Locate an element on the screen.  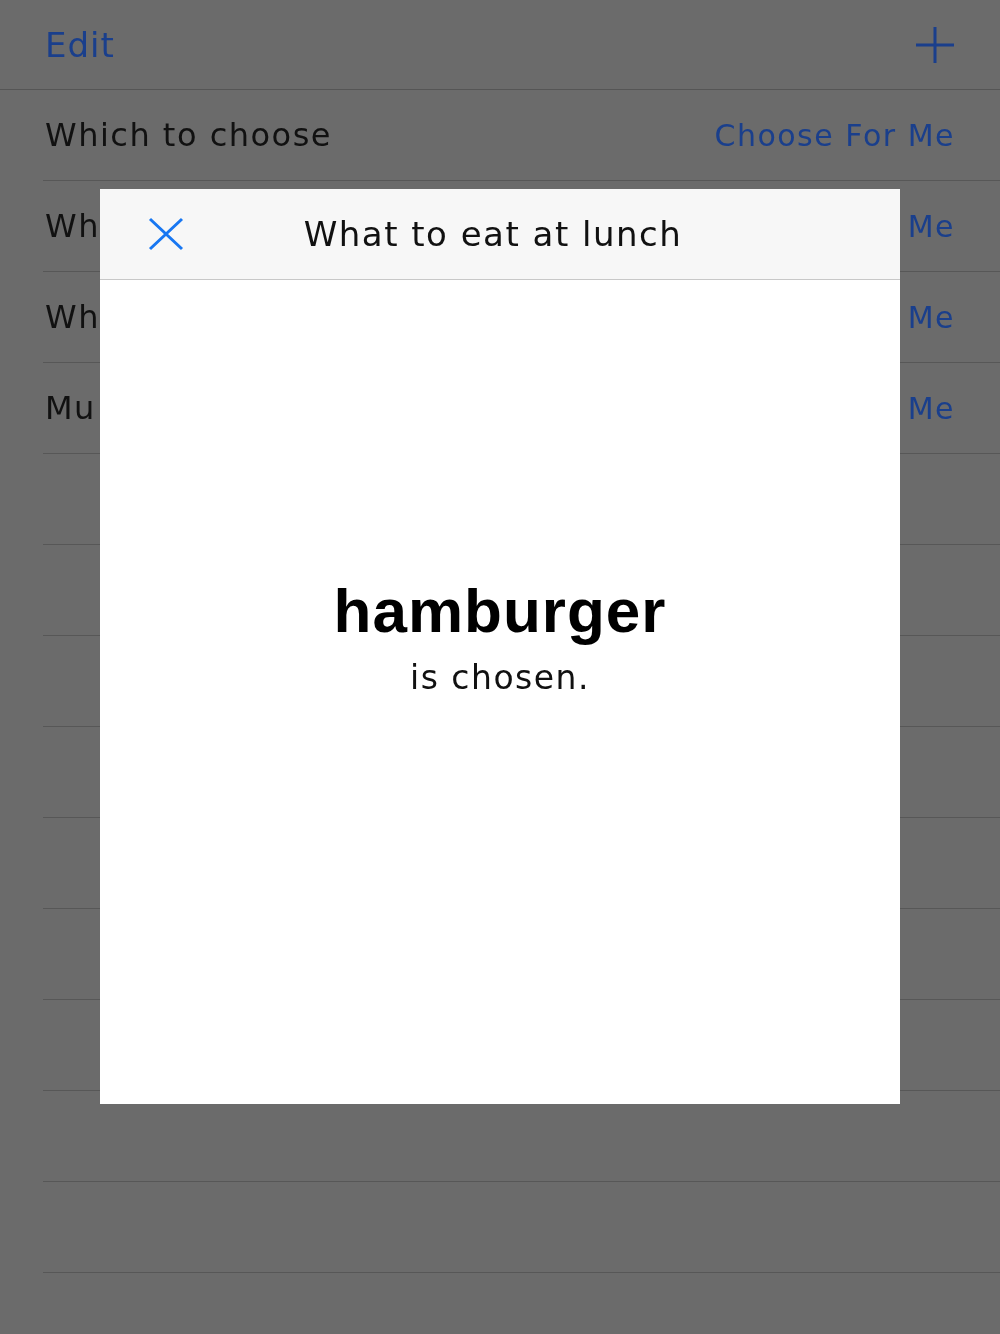
list-item-title: Mu is located at coordinates (70, 408).